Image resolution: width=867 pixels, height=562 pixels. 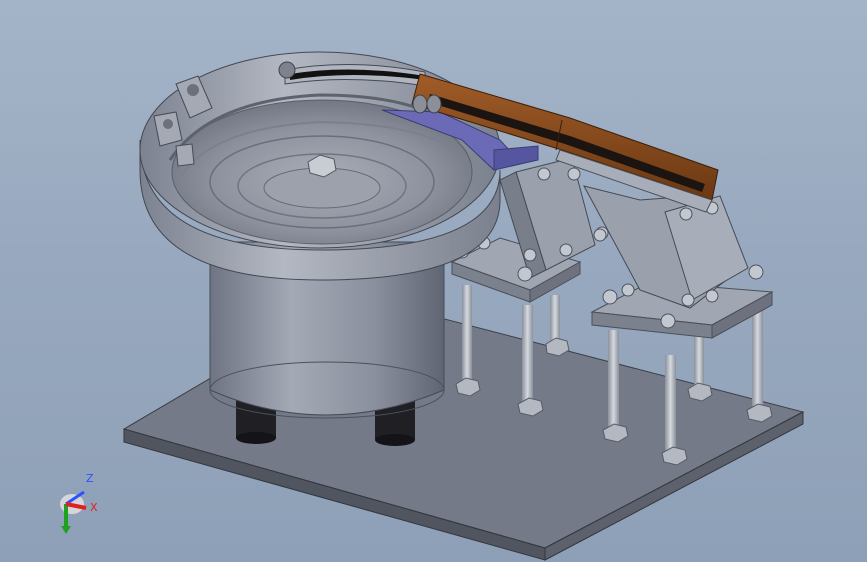 I want to click on x-axis-label: X, so click(x=94, y=507).